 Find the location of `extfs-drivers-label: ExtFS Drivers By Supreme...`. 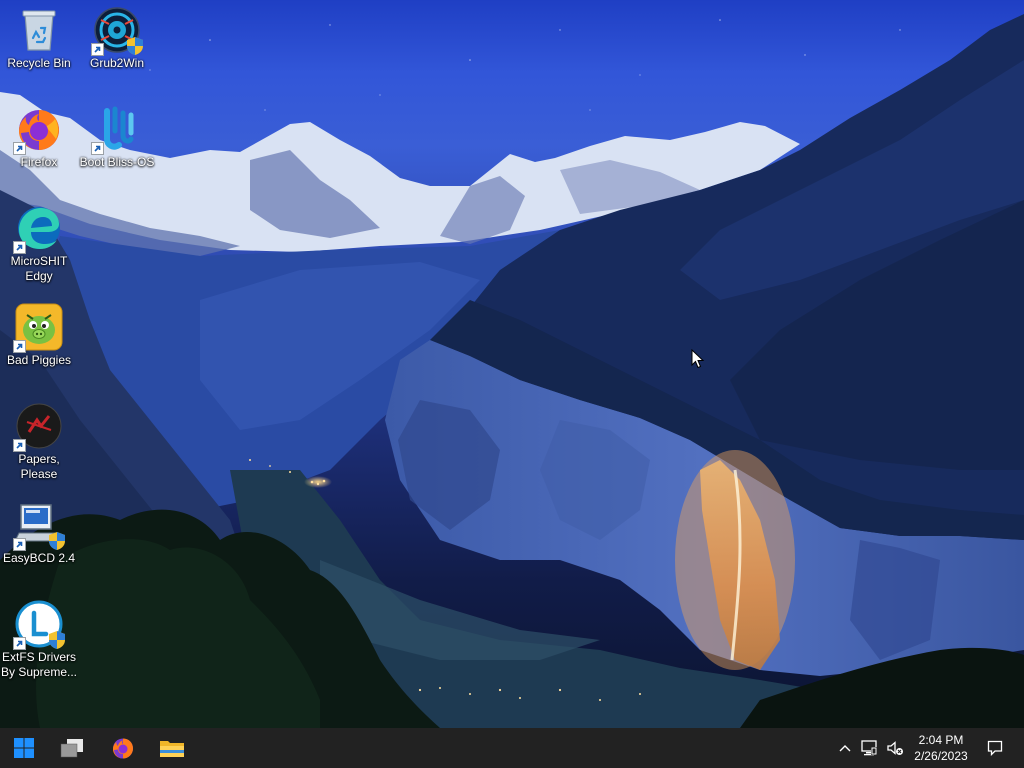

extfs-drivers-label: ExtFS Drivers By Supreme... is located at coordinates (39, 664).